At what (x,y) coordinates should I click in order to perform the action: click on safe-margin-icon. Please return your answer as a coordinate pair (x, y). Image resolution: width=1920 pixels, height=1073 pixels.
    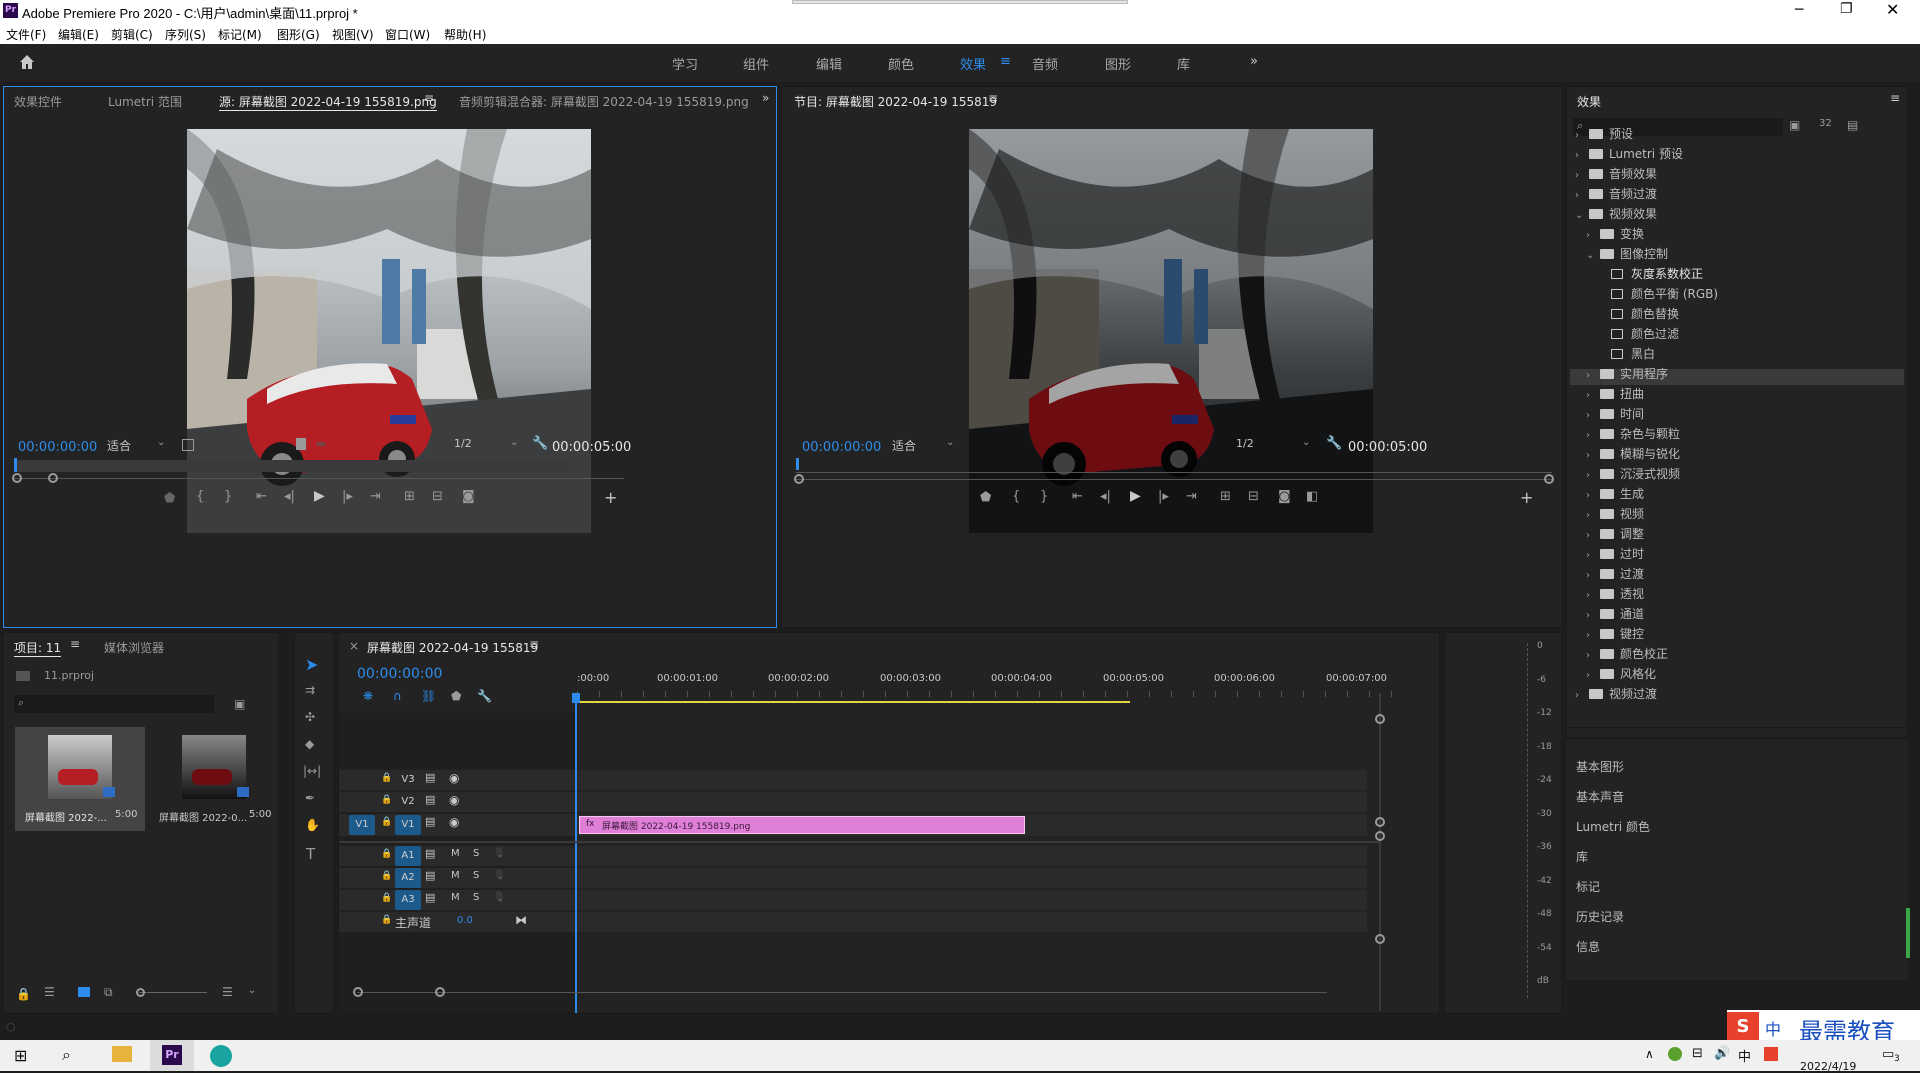
    Looking at the image, I should click on (188, 445).